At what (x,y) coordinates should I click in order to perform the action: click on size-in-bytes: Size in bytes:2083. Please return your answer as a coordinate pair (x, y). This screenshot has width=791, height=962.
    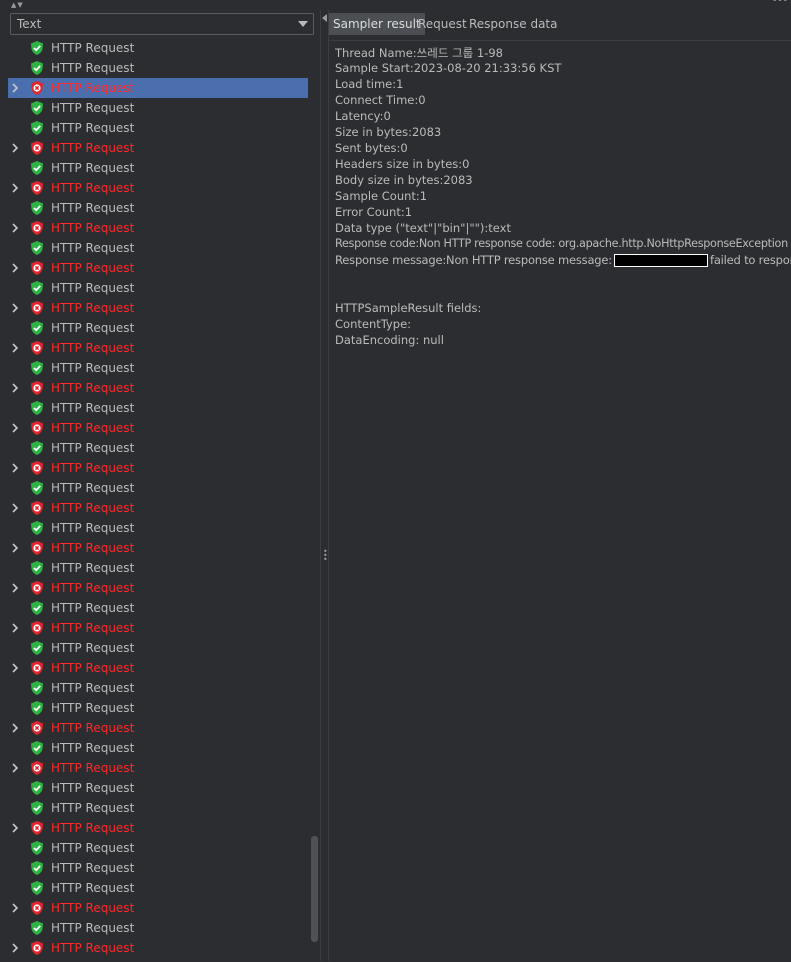
    Looking at the image, I should click on (388, 132).